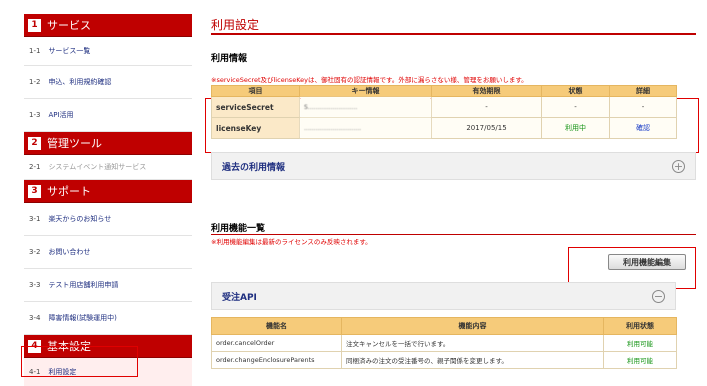 Image resolution: width=707 pixels, height=386 pixels. I want to click on sidebar-item-api: 1-3 API活用, so click(108, 115).